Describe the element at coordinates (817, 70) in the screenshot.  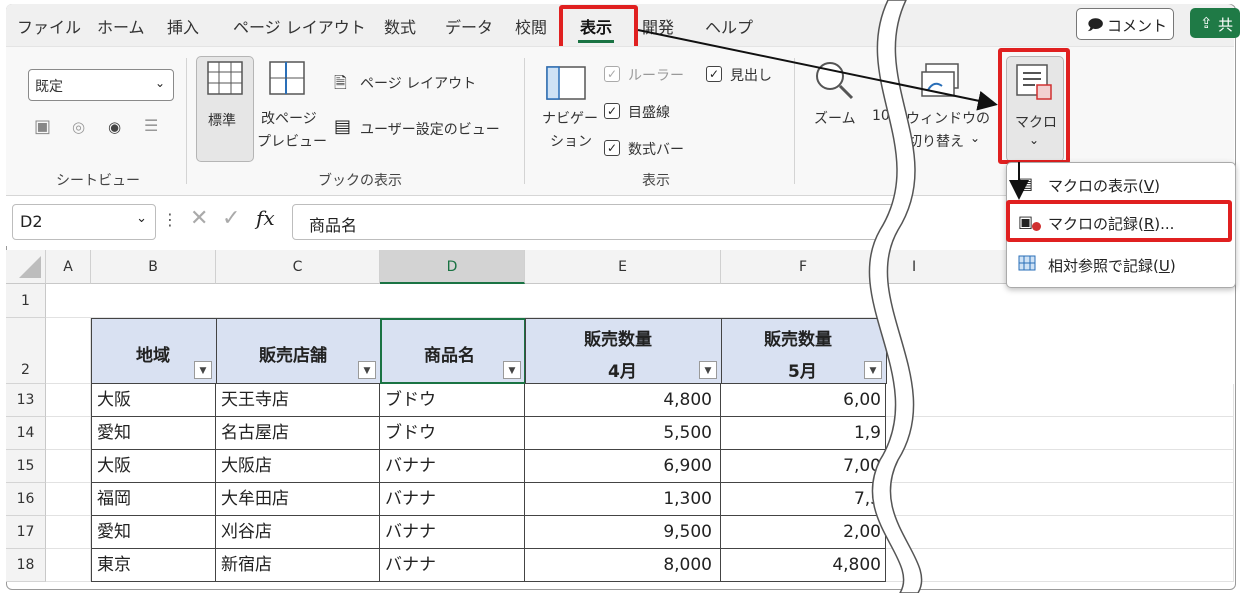
I see `arrow-to-macros` at that location.